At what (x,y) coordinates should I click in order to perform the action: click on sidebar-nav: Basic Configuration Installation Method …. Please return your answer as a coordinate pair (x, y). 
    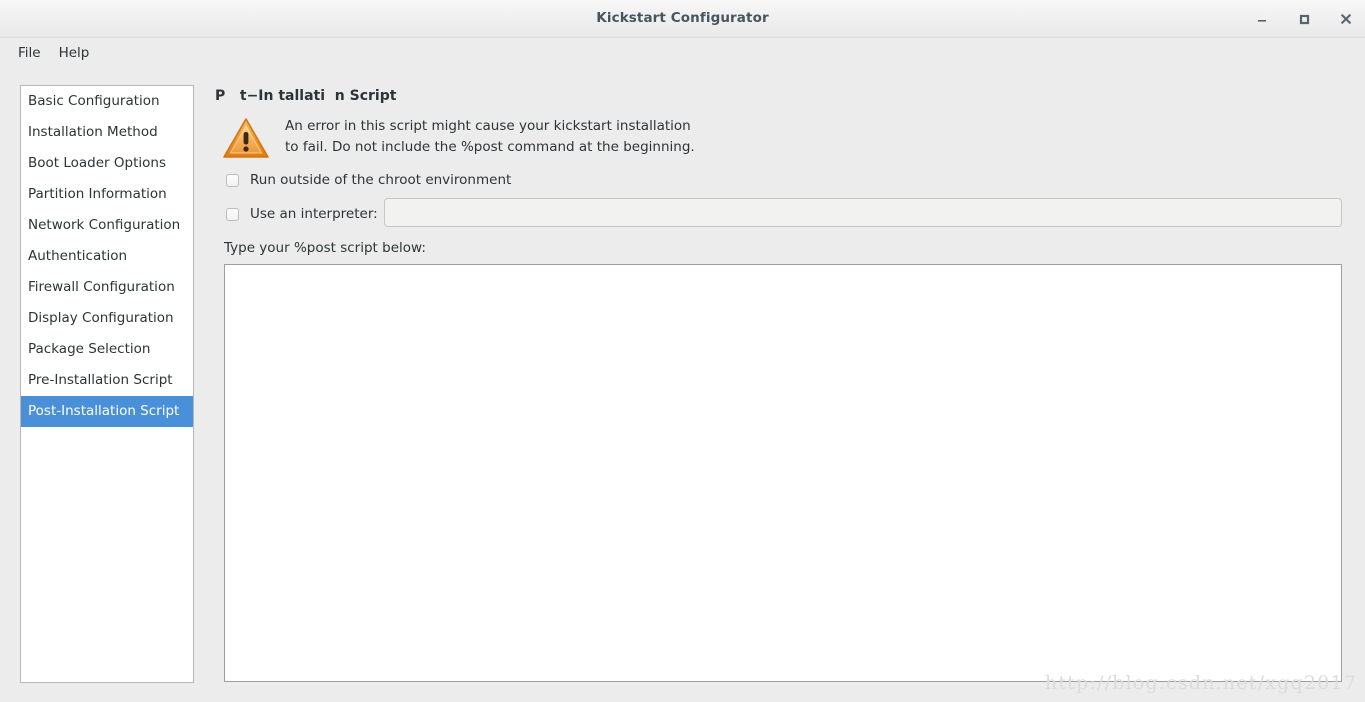
    Looking at the image, I should click on (107, 384).